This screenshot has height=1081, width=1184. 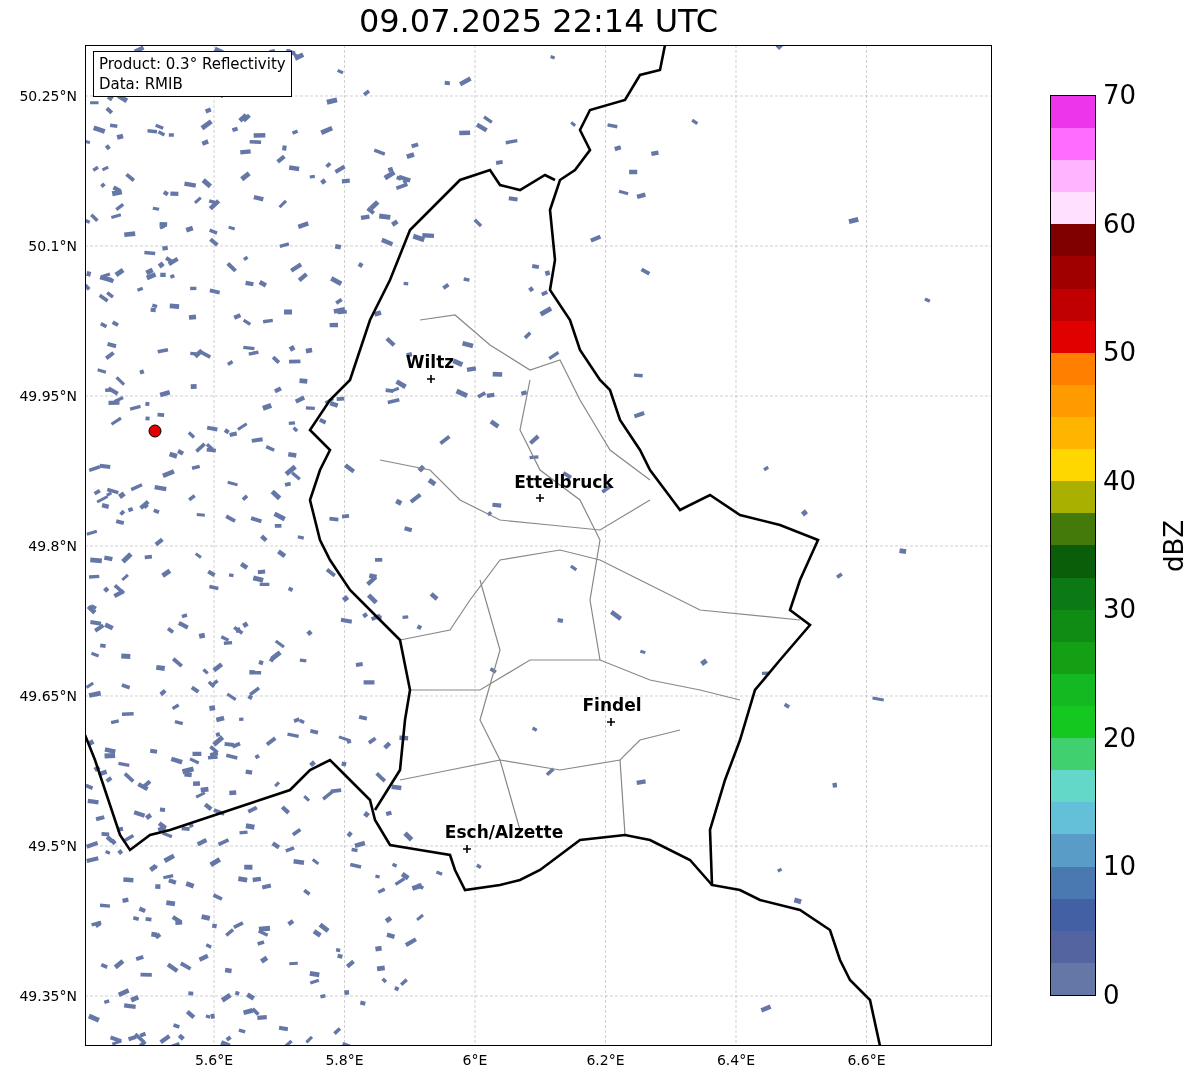 I want to click on latitude-label: 49.8°N, so click(x=52, y=546).